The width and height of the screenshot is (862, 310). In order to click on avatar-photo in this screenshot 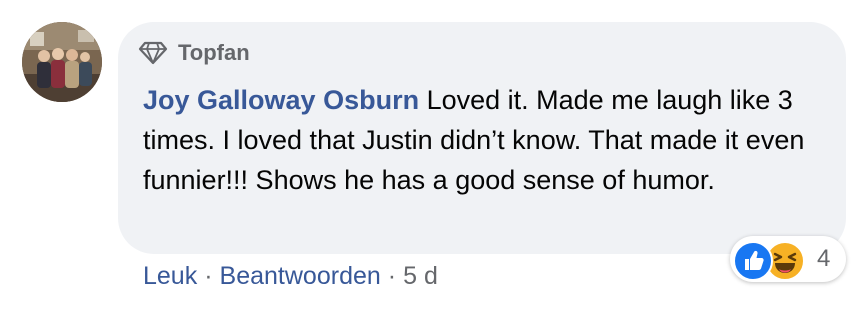, I will do `click(62, 62)`.